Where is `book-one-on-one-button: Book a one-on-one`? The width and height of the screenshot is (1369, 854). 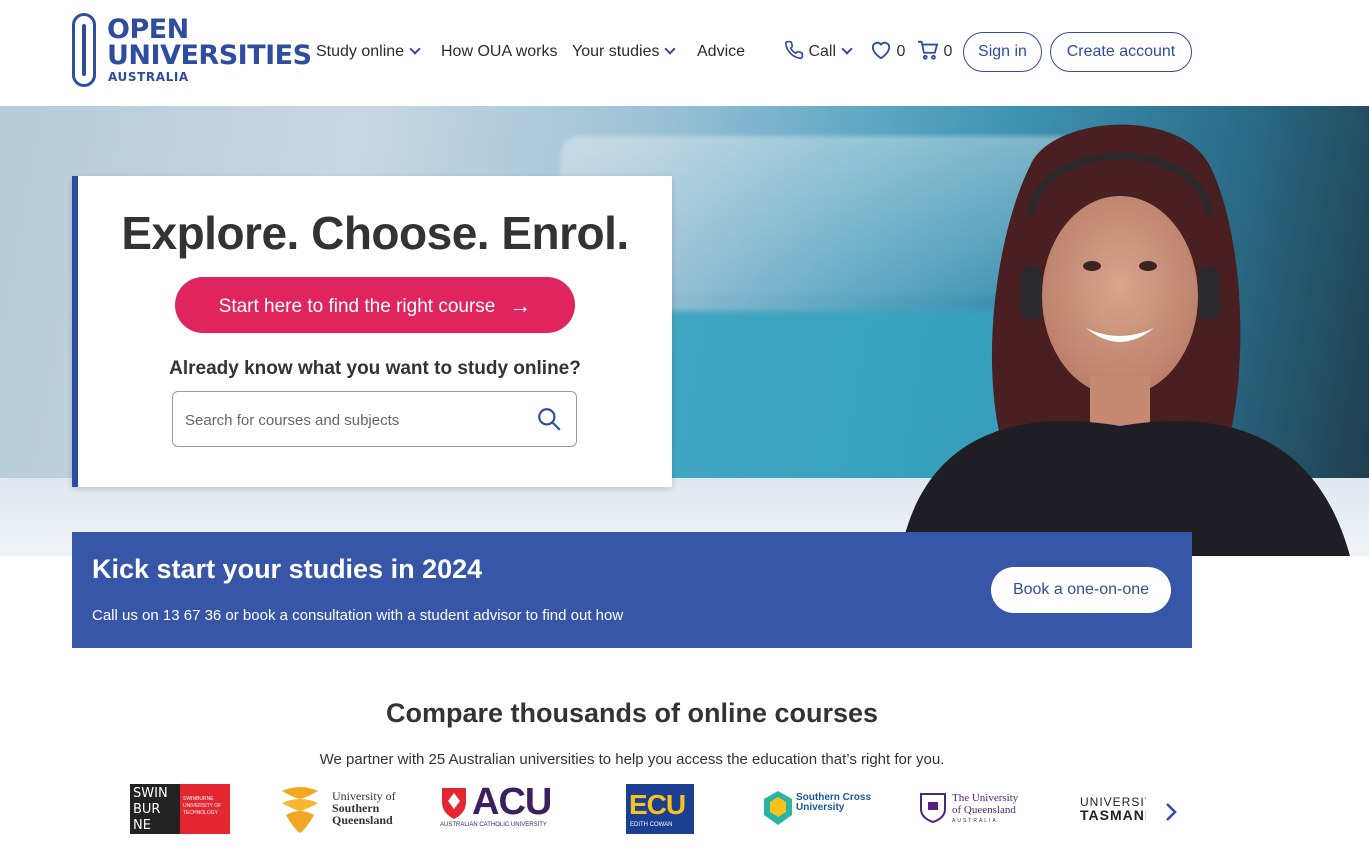
book-one-on-one-button: Book a one-on-one is located at coordinates (1081, 590).